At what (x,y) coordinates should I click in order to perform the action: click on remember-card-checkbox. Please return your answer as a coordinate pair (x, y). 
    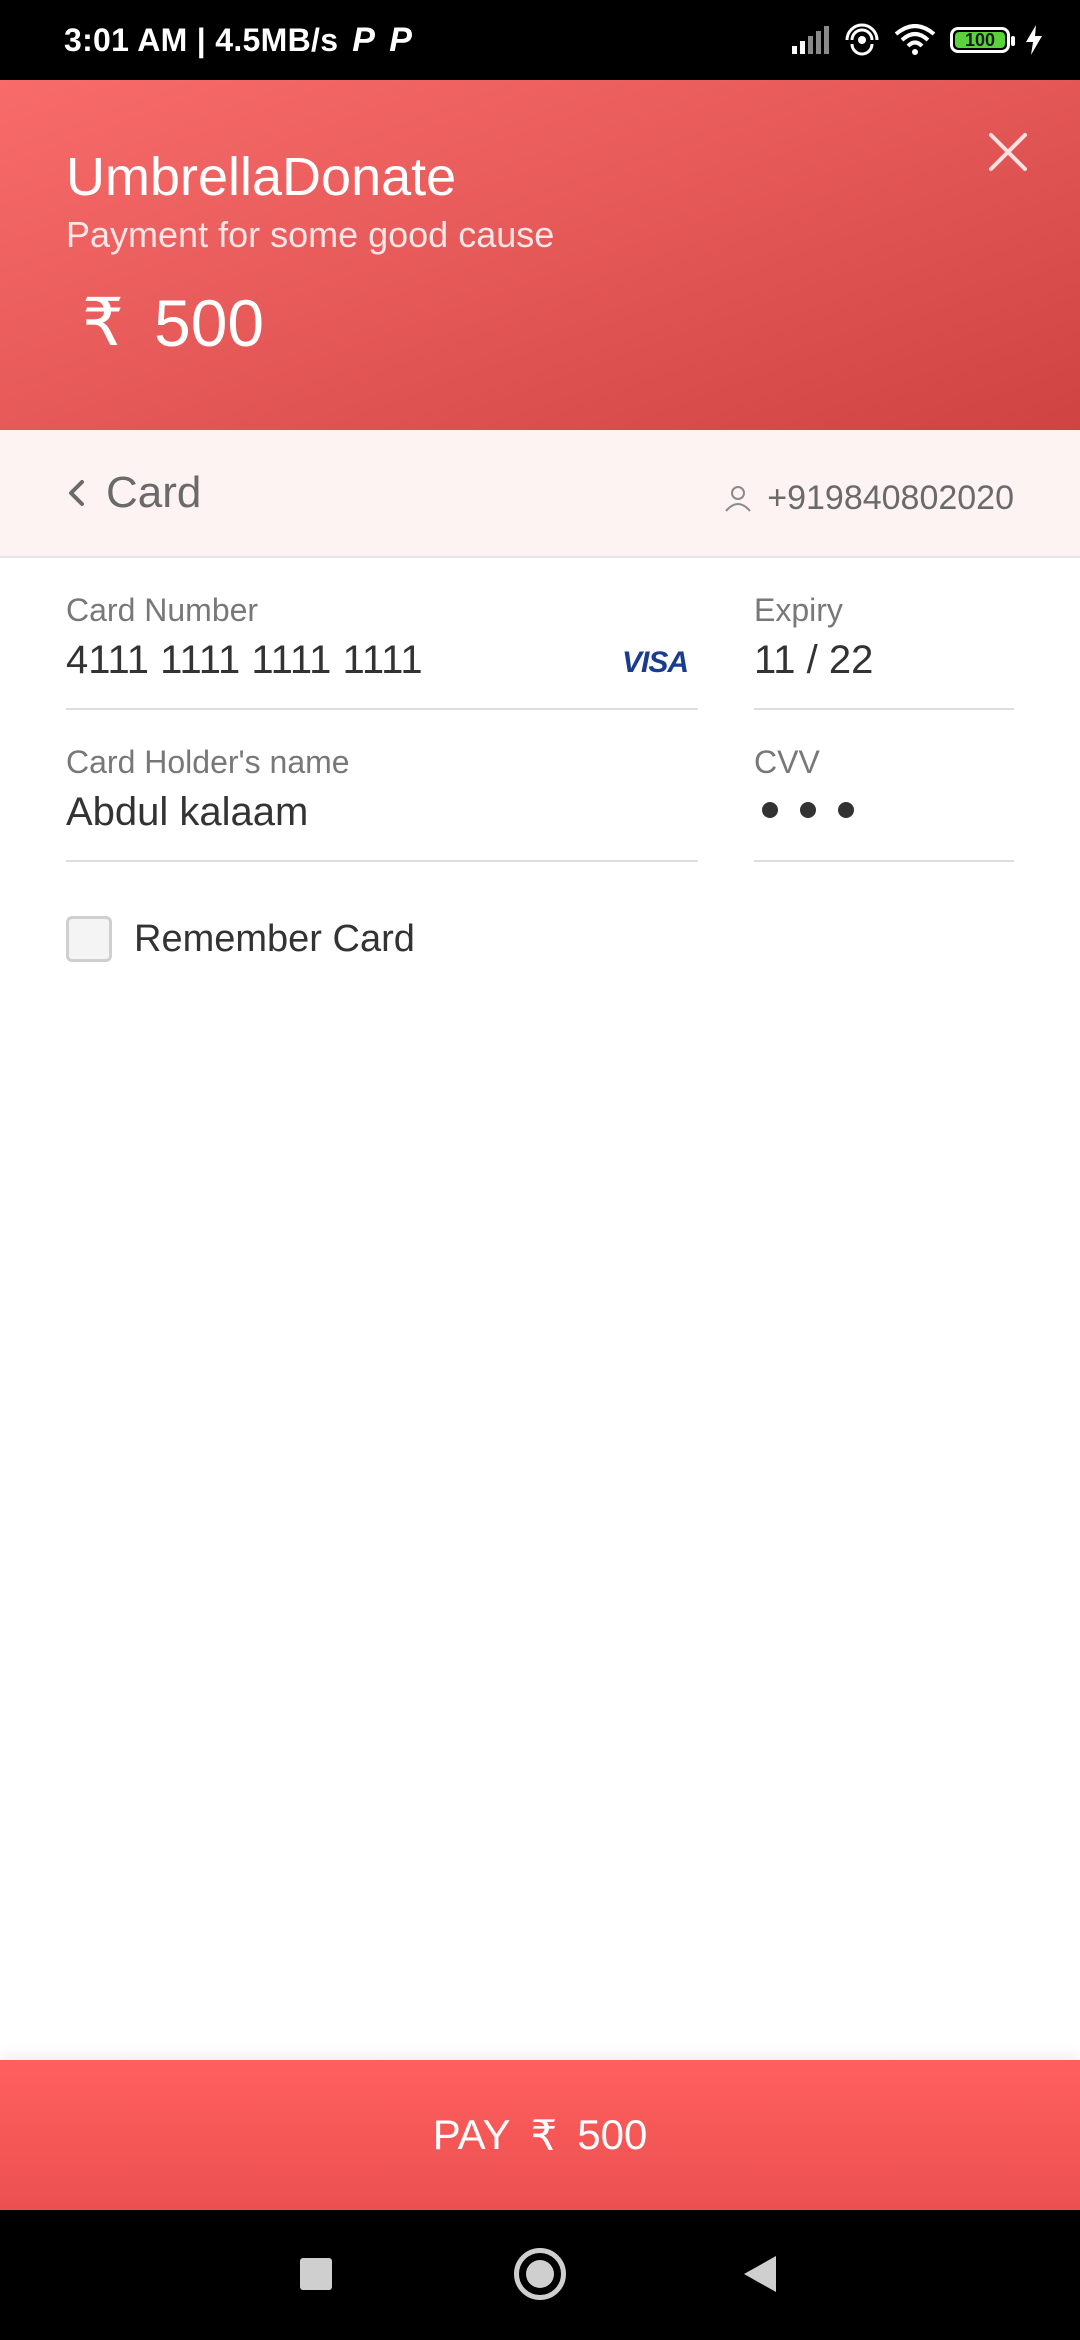
    Looking at the image, I should click on (89, 939).